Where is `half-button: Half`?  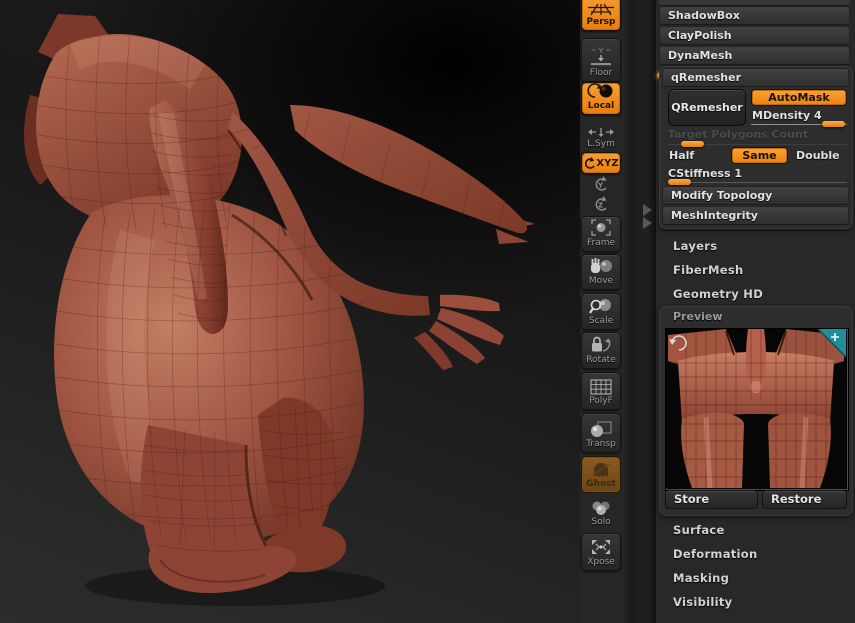
half-button: Half is located at coordinates (681, 155).